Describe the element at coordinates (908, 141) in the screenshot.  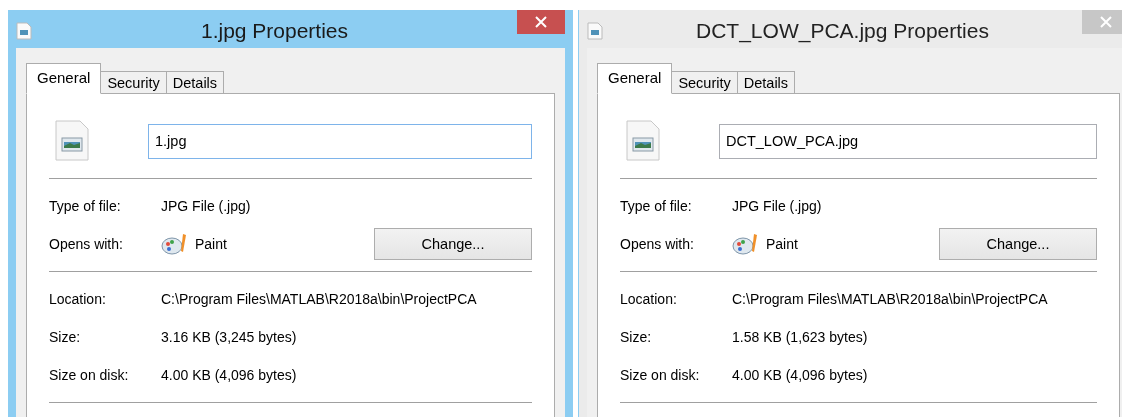
I see `file-name-field: DCT_LOW_PCA.jpg` at that location.